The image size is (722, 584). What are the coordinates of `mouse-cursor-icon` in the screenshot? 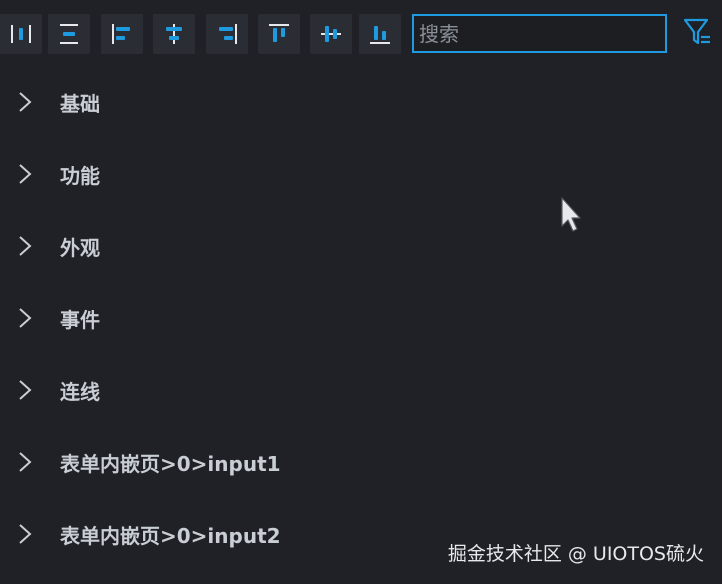 It's located at (571, 214).